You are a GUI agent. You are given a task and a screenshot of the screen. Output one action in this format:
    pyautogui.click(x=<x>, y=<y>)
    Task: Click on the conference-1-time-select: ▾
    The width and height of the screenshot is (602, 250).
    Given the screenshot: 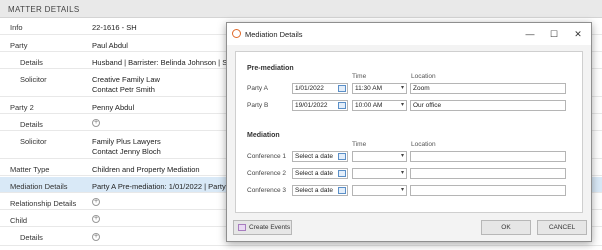 What is the action you would take?
    pyautogui.click(x=379, y=156)
    